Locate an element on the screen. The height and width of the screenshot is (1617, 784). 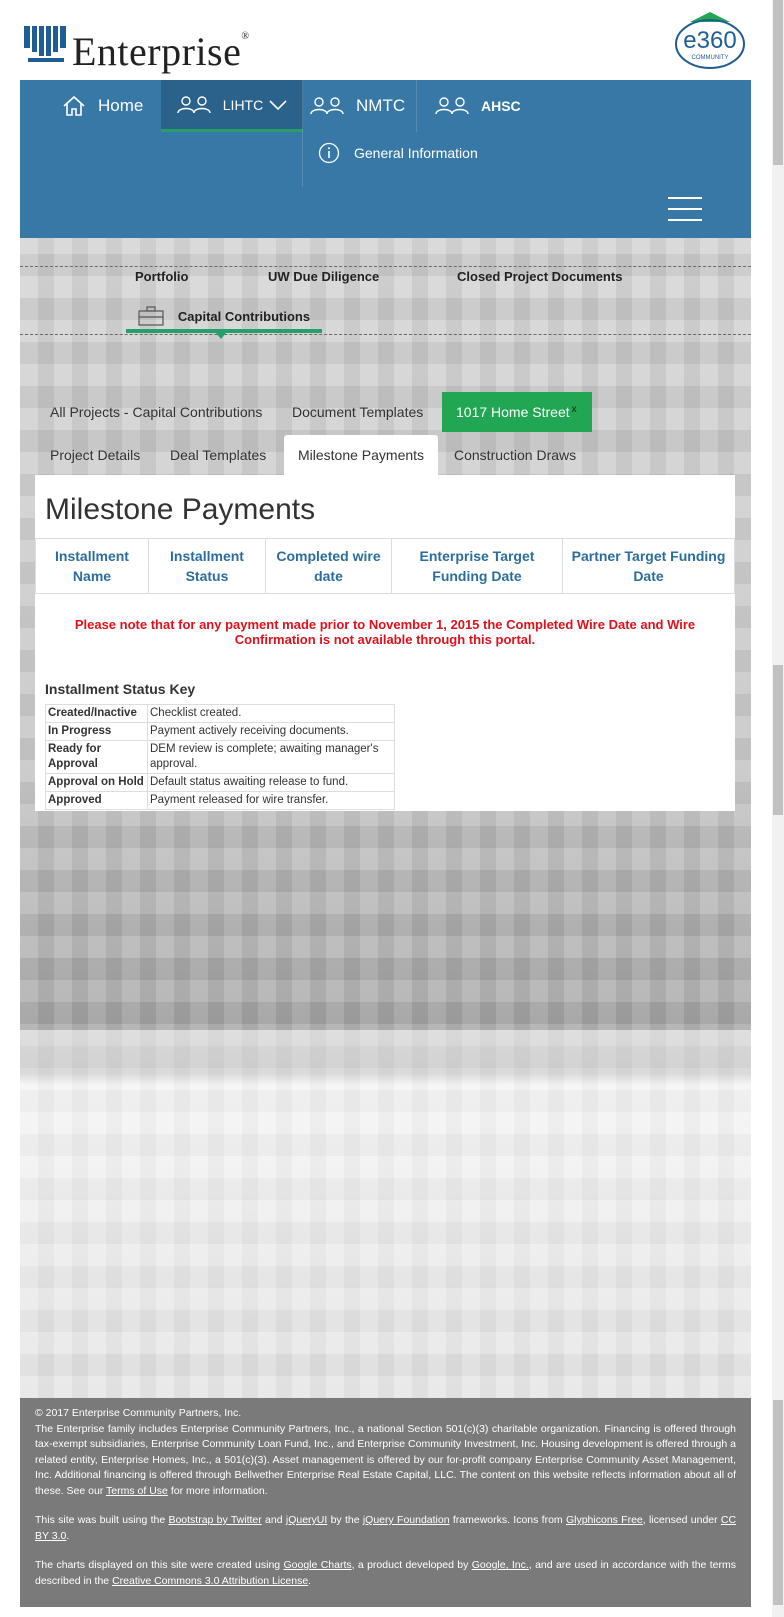
chevron-down-icon is located at coordinates (278, 104).